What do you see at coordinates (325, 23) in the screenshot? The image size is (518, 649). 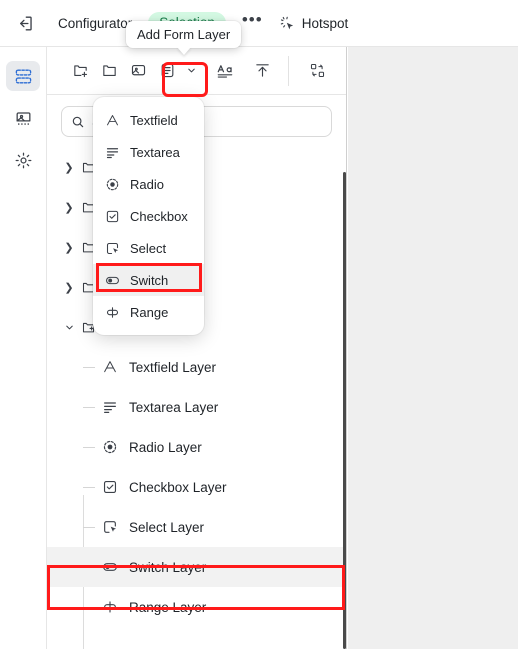 I see `nav-hotspot-label: Hotspot` at bounding box center [325, 23].